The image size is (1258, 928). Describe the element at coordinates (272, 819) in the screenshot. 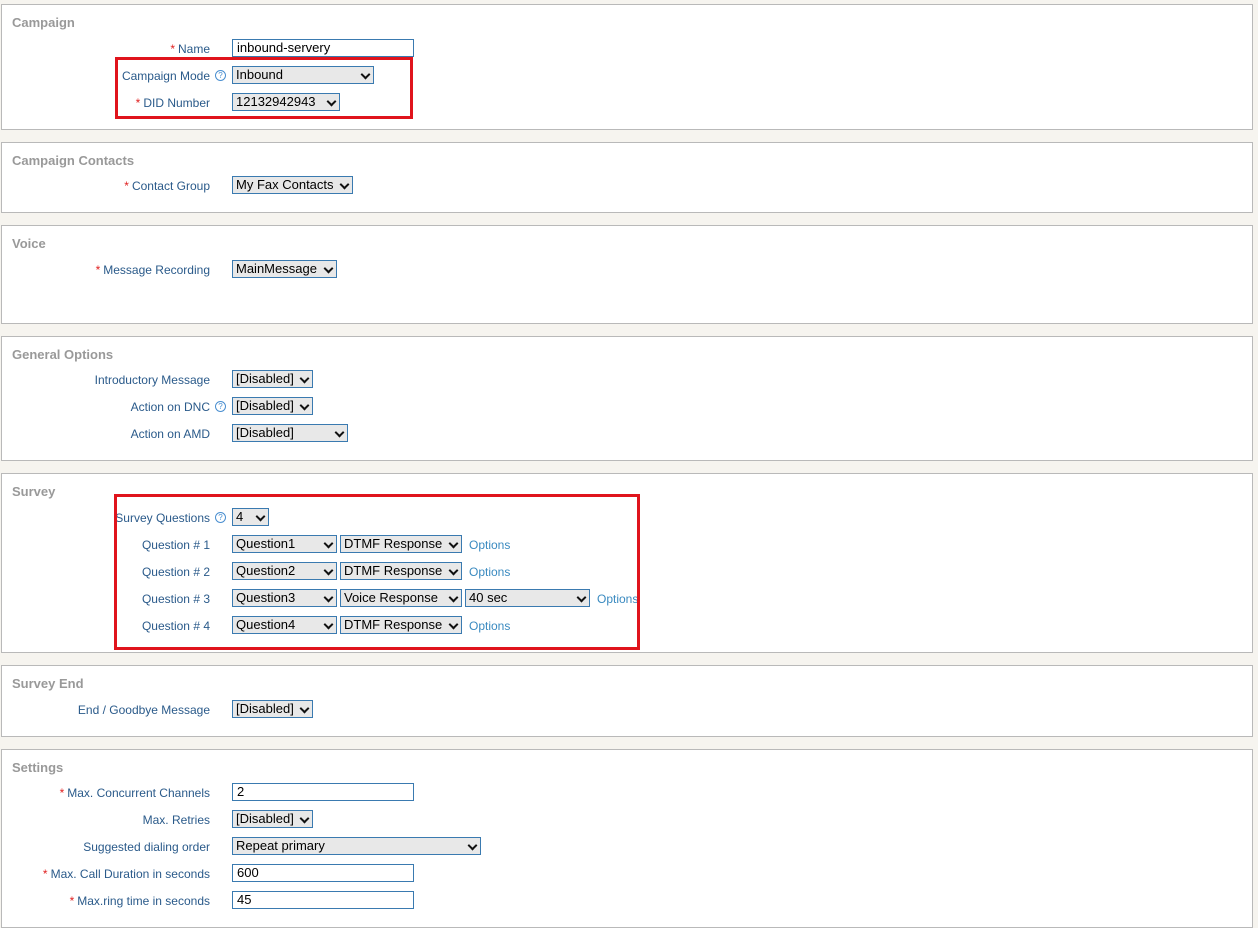

I see `max-retries-select: [Disabled]` at that location.